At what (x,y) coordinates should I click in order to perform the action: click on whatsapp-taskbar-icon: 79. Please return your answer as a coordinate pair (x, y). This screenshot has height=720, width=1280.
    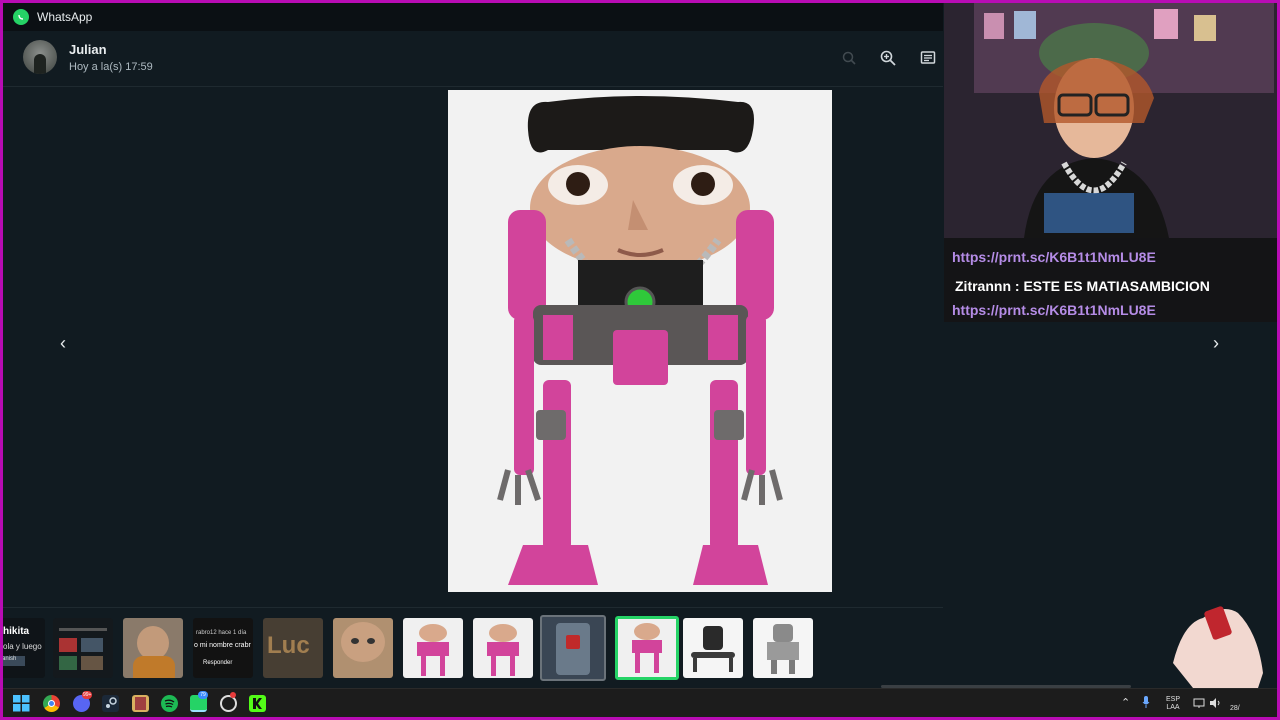
    Looking at the image, I should click on (199, 701).